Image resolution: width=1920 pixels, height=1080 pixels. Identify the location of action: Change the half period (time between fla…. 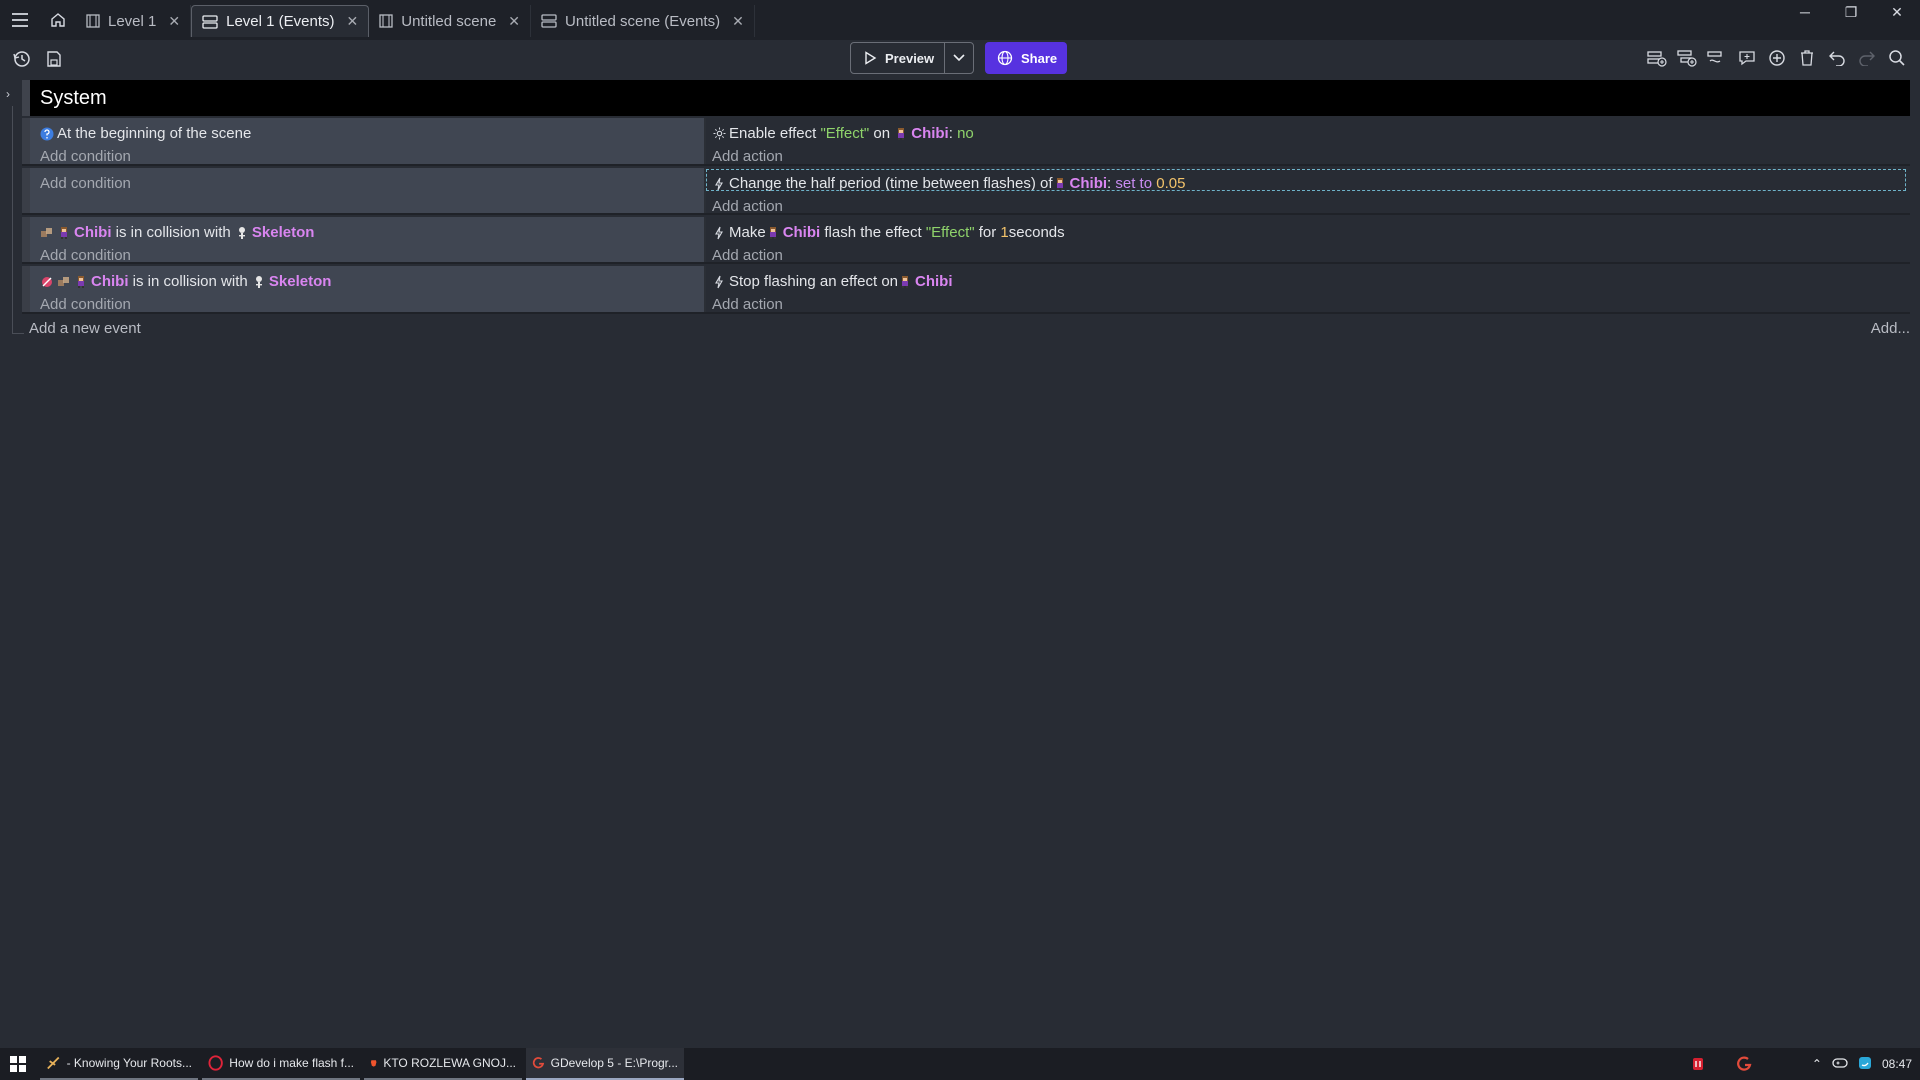
(1311, 183).